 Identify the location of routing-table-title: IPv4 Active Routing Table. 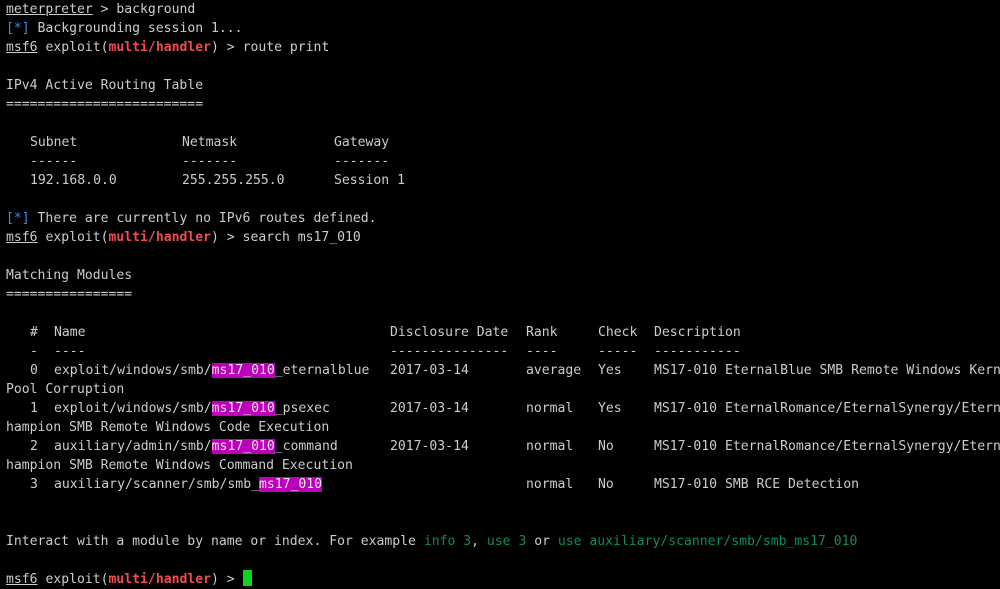
(105, 85).